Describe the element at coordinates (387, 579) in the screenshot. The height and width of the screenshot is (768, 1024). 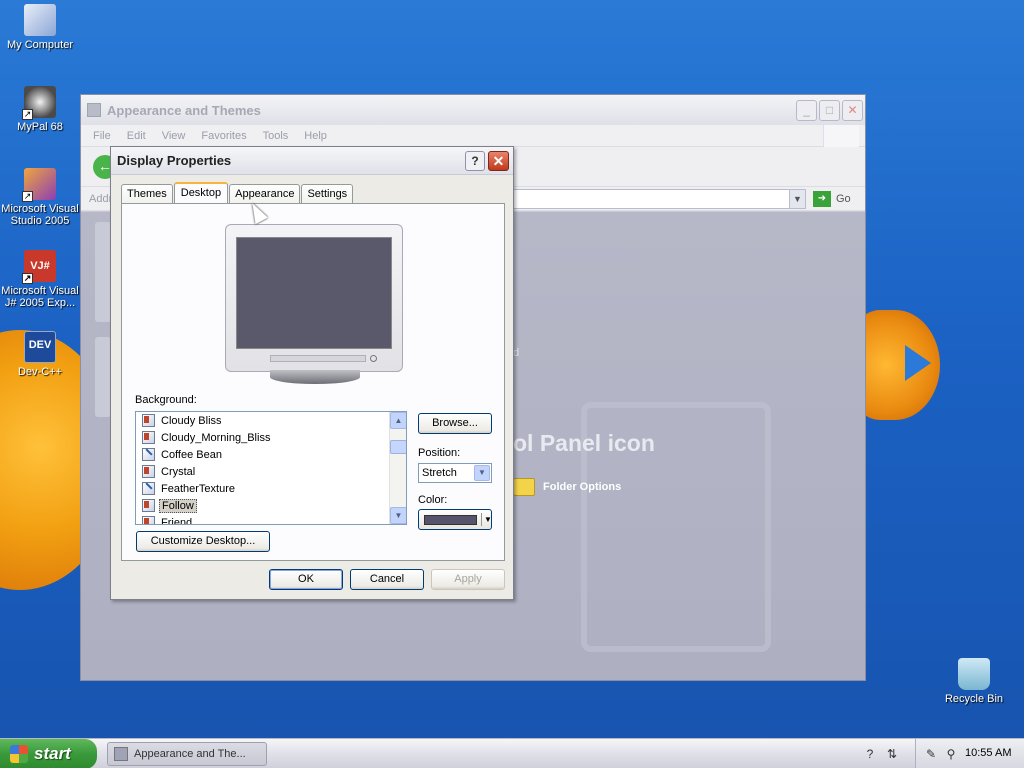
I see `cancel-button: Cancel` at that location.